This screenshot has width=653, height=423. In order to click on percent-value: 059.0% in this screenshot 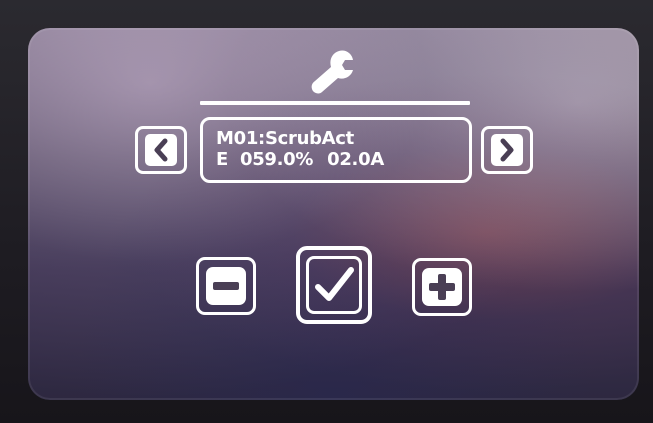, I will do `click(276, 159)`.